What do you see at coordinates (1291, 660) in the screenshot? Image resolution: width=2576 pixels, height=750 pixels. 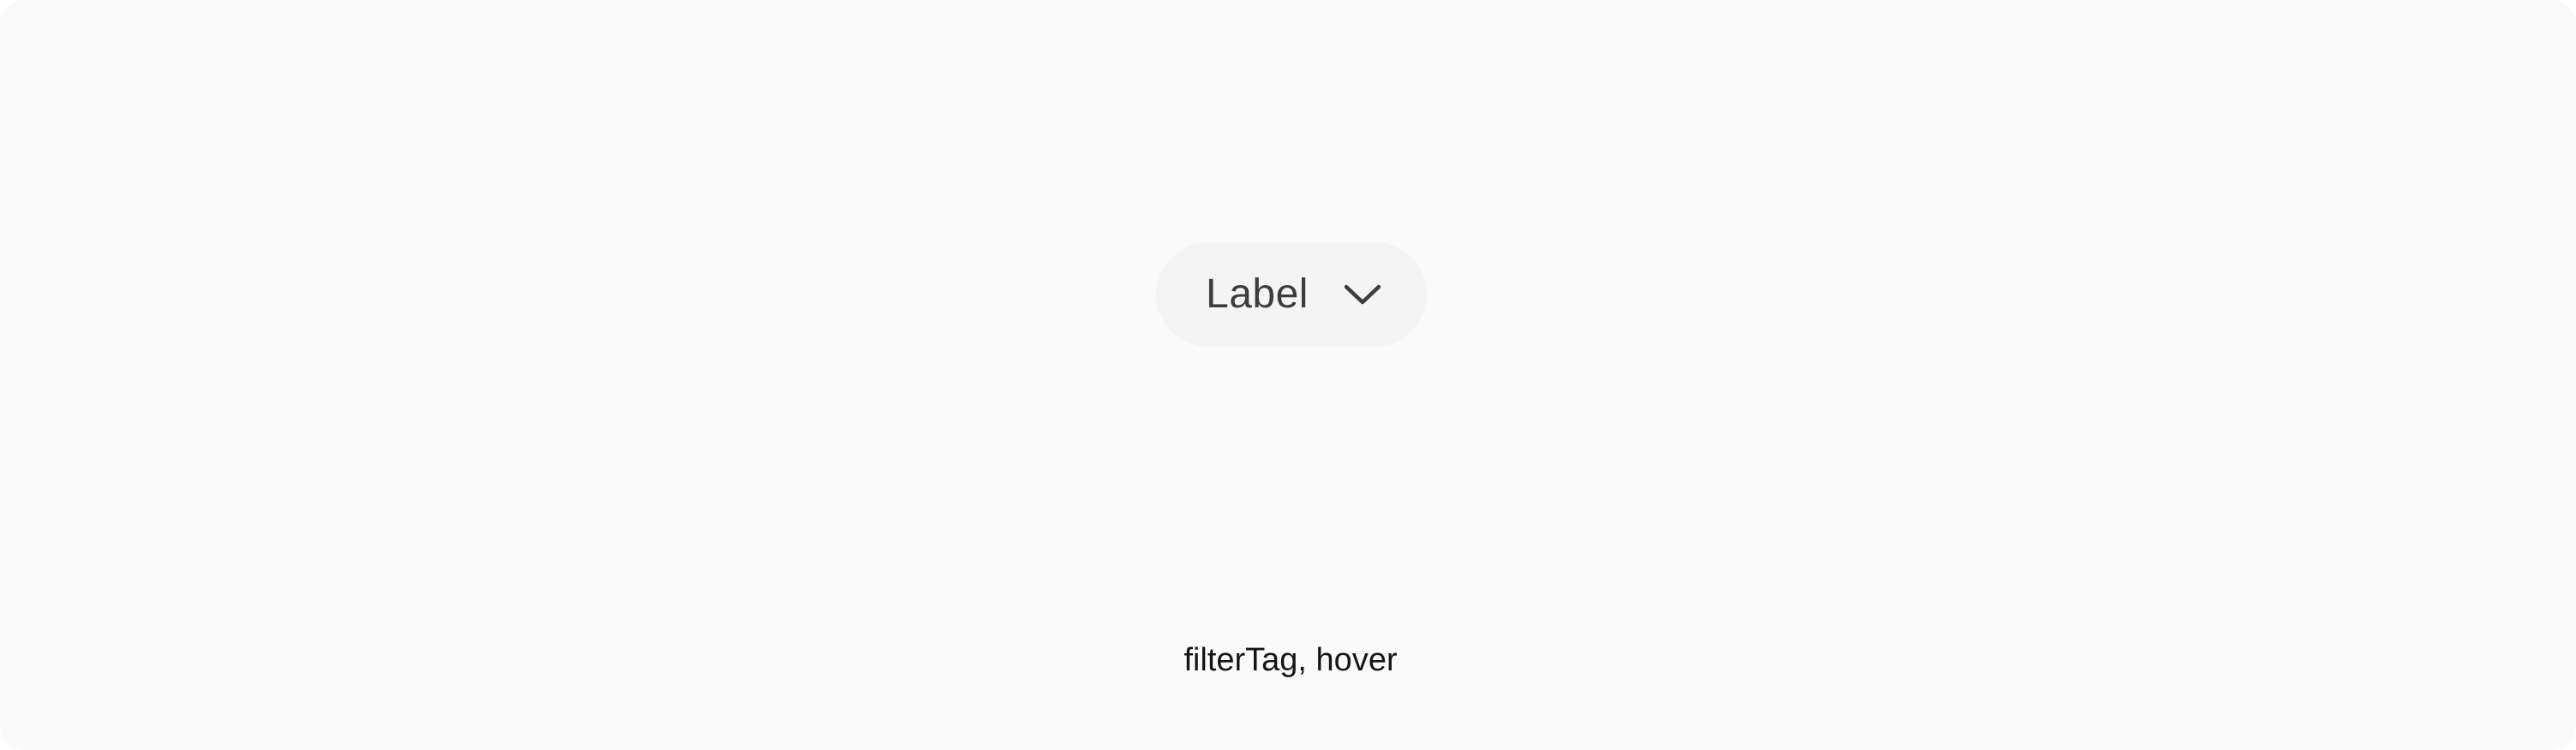 I see `component-caption: filterTag, hover` at bounding box center [1291, 660].